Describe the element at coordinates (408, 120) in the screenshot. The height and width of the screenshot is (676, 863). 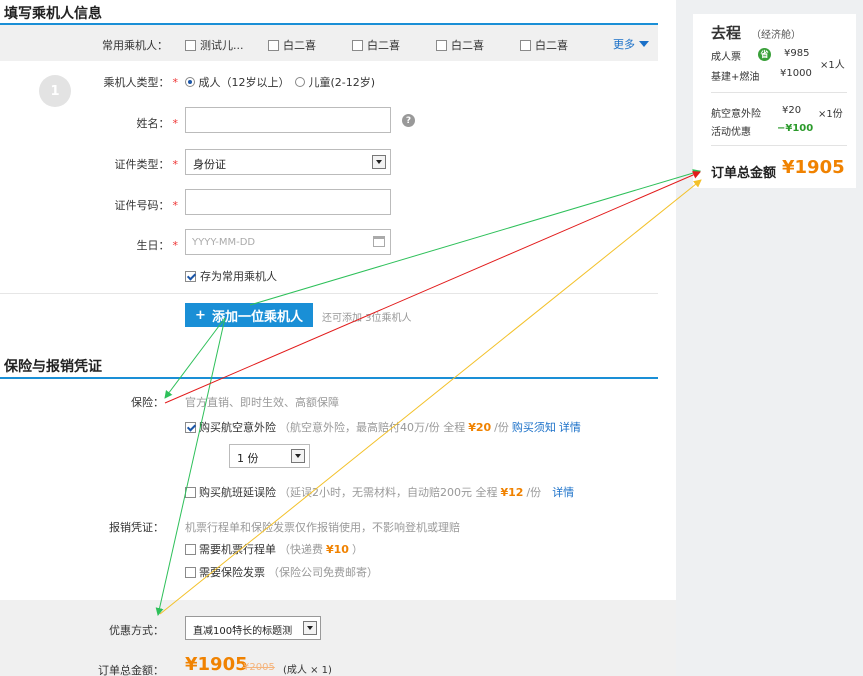
I see `help-icon: ?` at that location.